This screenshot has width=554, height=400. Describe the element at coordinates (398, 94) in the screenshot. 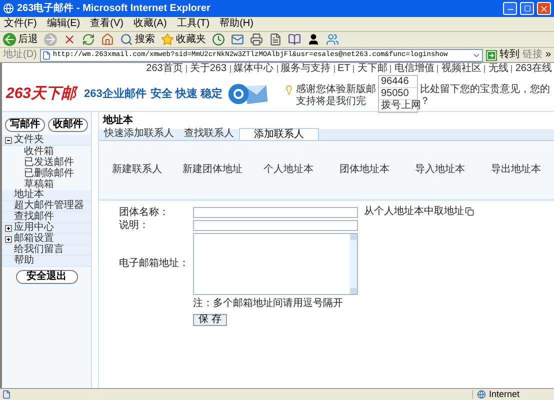

I see `dropdown-item: 95050` at that location.